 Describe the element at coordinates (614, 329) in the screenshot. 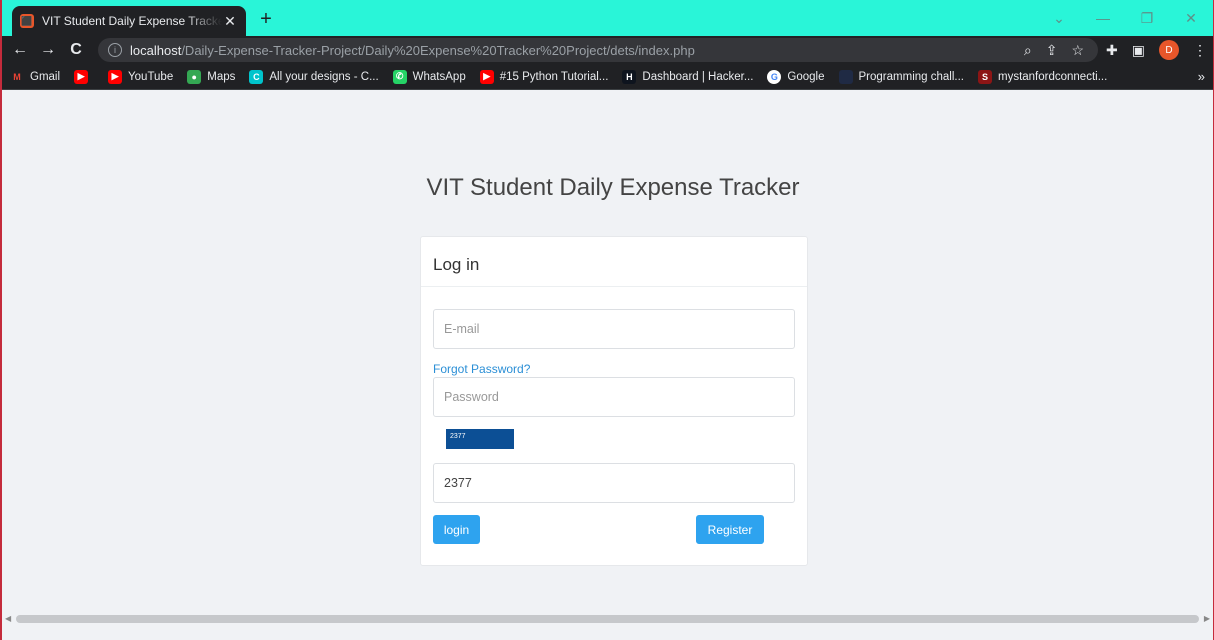

I see `email-field: E-mail` at that location.